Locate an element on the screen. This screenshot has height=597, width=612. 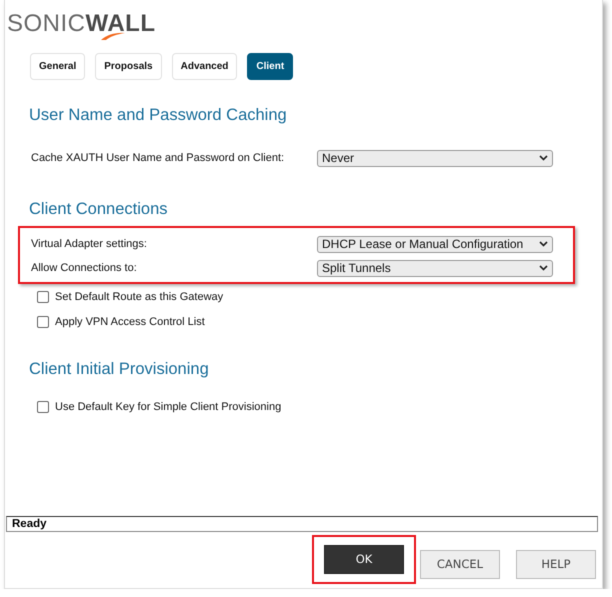
section-heading: Client Initial Provisioning is located at coordinates (119, 370).